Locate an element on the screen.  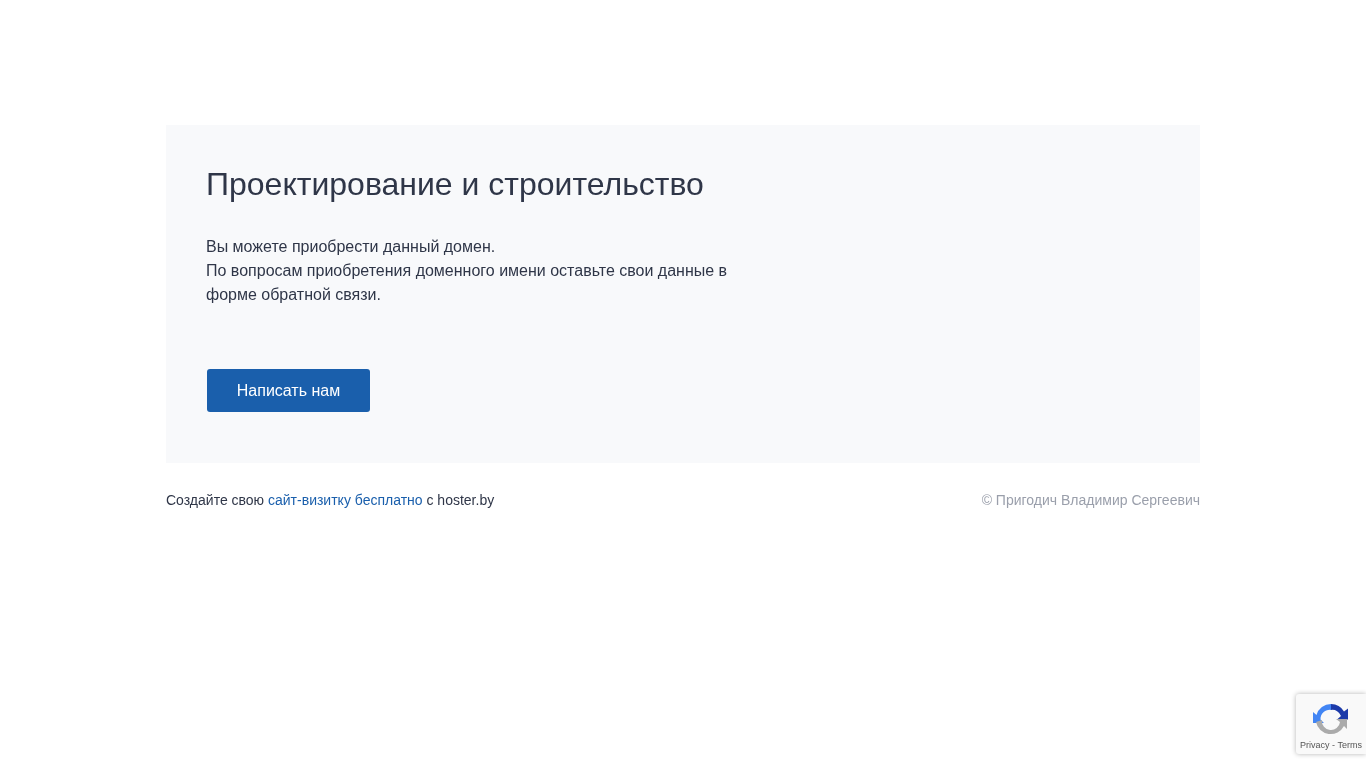
free-site-link: сайт-визитку бесплатно is located at coordinates (345, 500).